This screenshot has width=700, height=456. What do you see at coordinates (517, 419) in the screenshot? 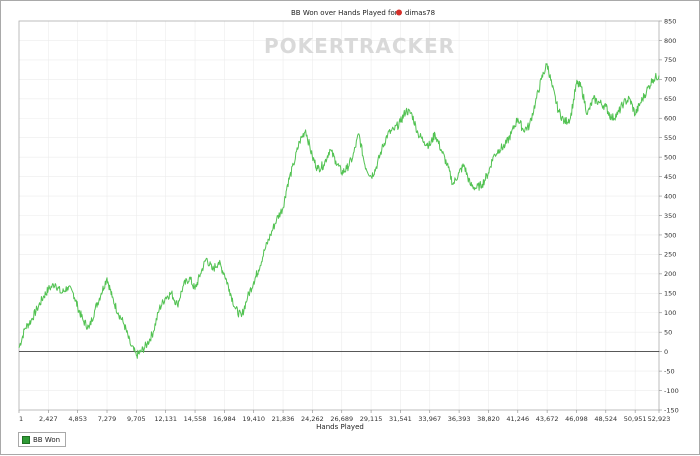
I see `x-tick-label: 41,246` at bounding box center [517, 419].